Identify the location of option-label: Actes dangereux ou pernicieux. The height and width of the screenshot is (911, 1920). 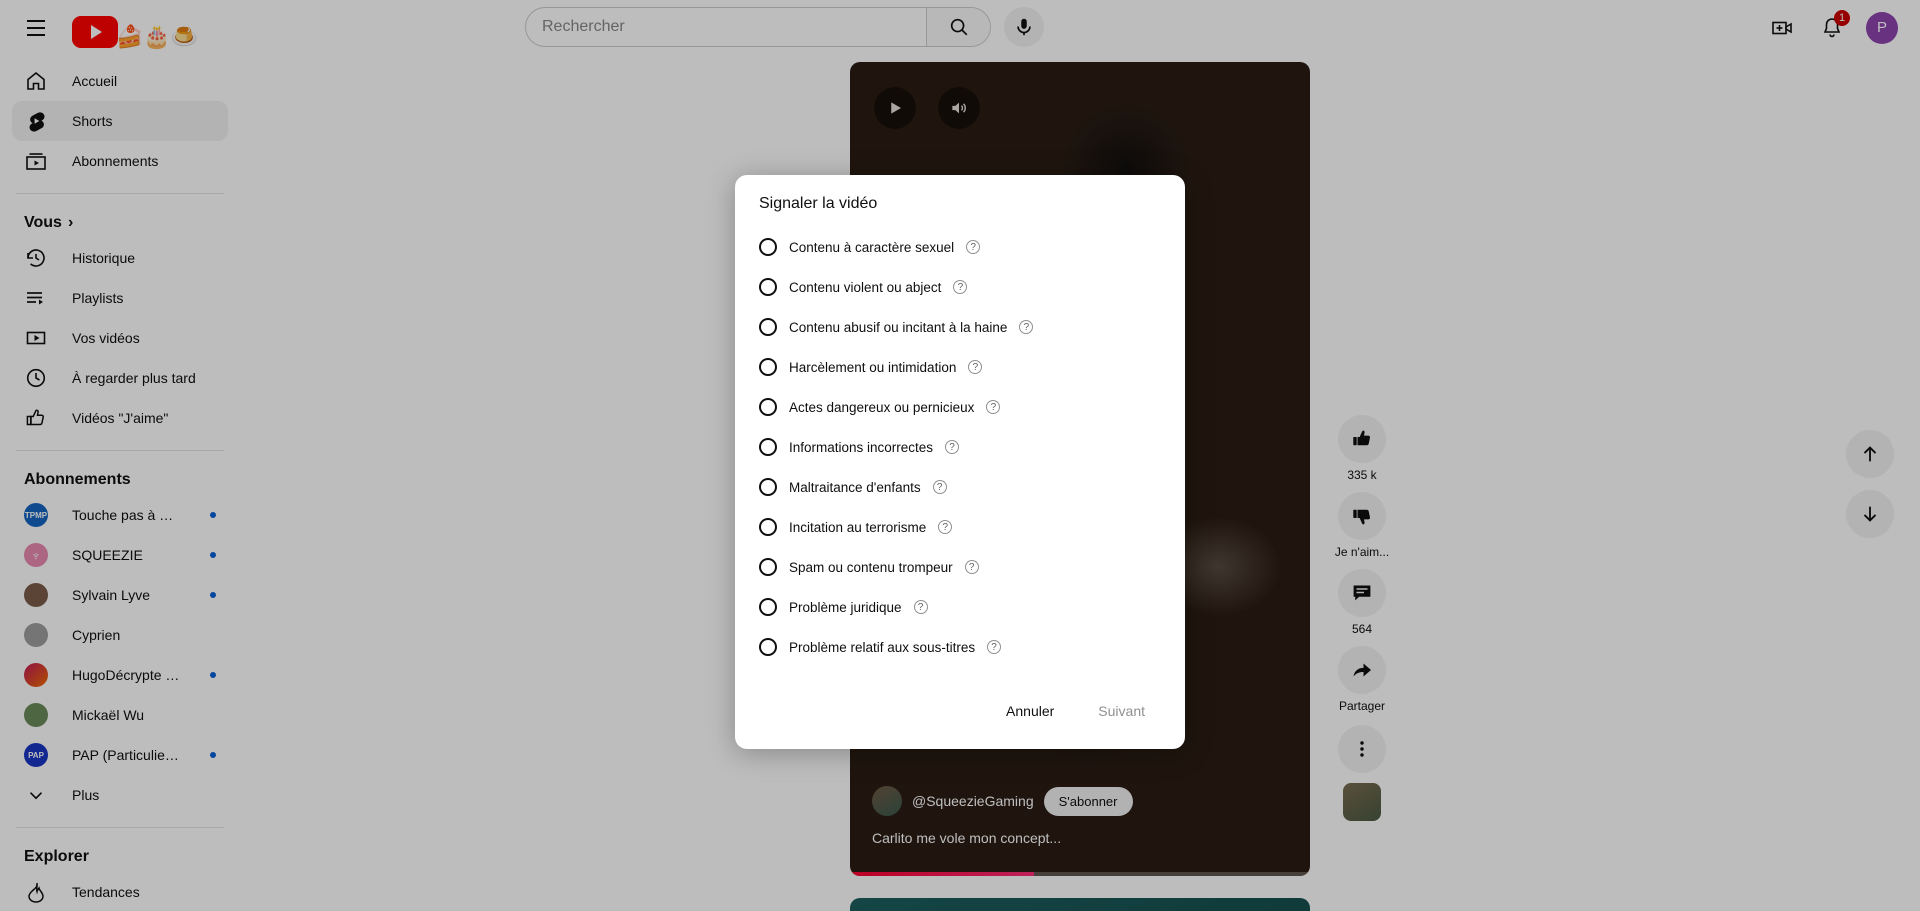
(882, 407).